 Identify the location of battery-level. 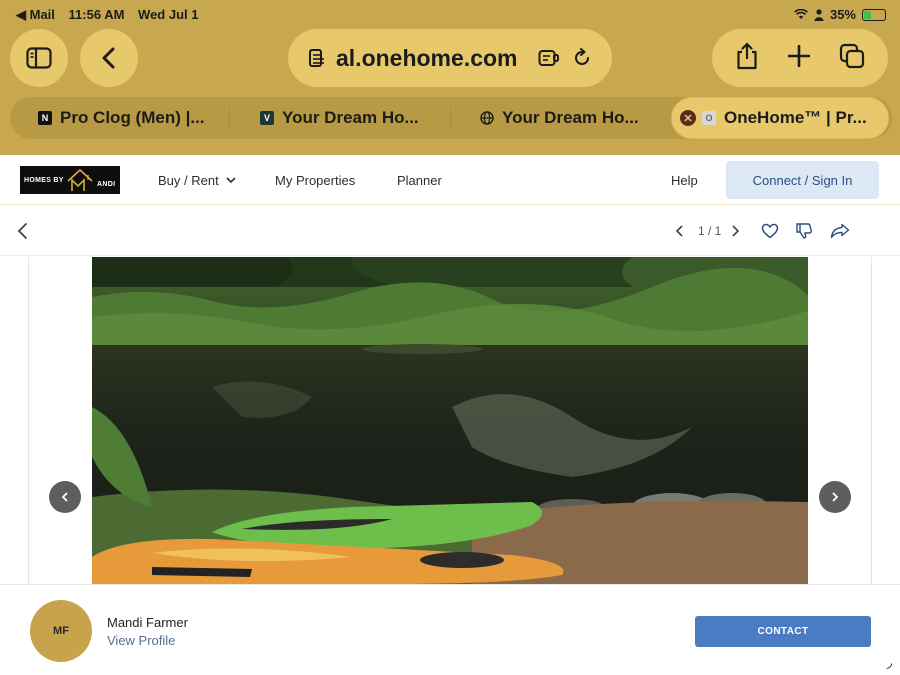
(867, 14).